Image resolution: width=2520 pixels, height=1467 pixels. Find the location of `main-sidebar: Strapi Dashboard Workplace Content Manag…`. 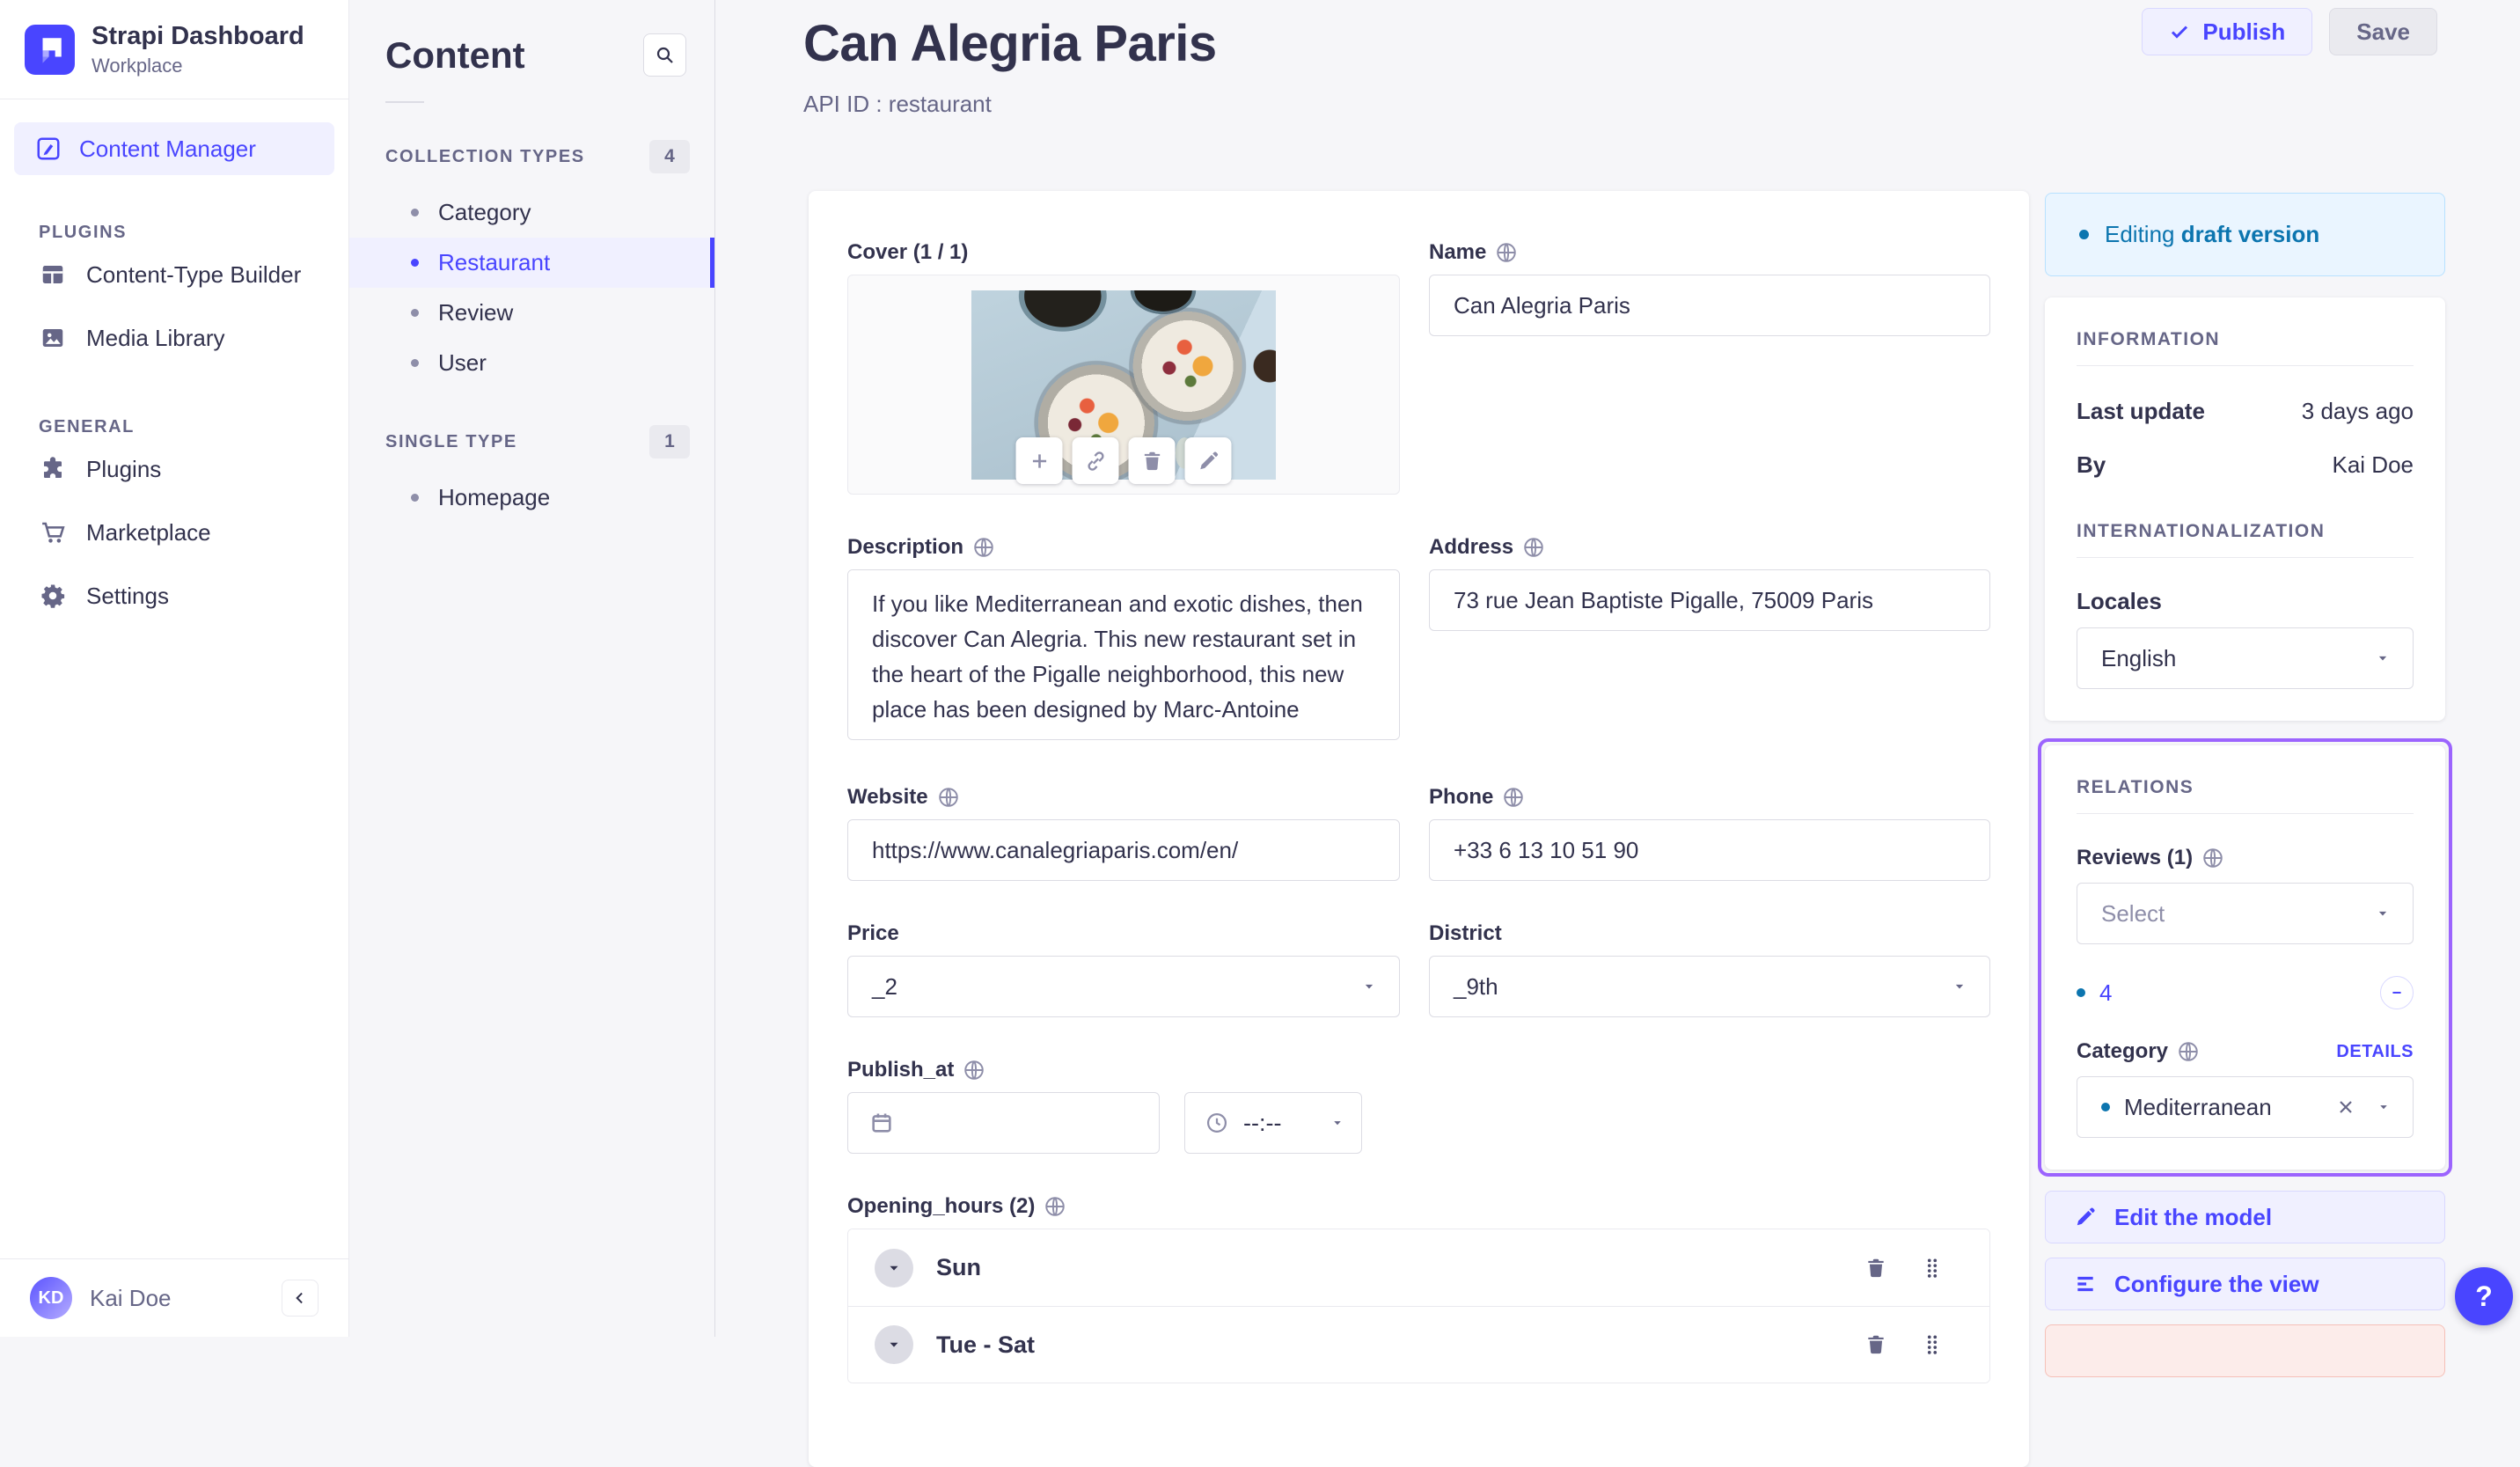

main-sidebar: Strapi Dashboard Workplace Content Manag… is located at coordinates (174, 668).